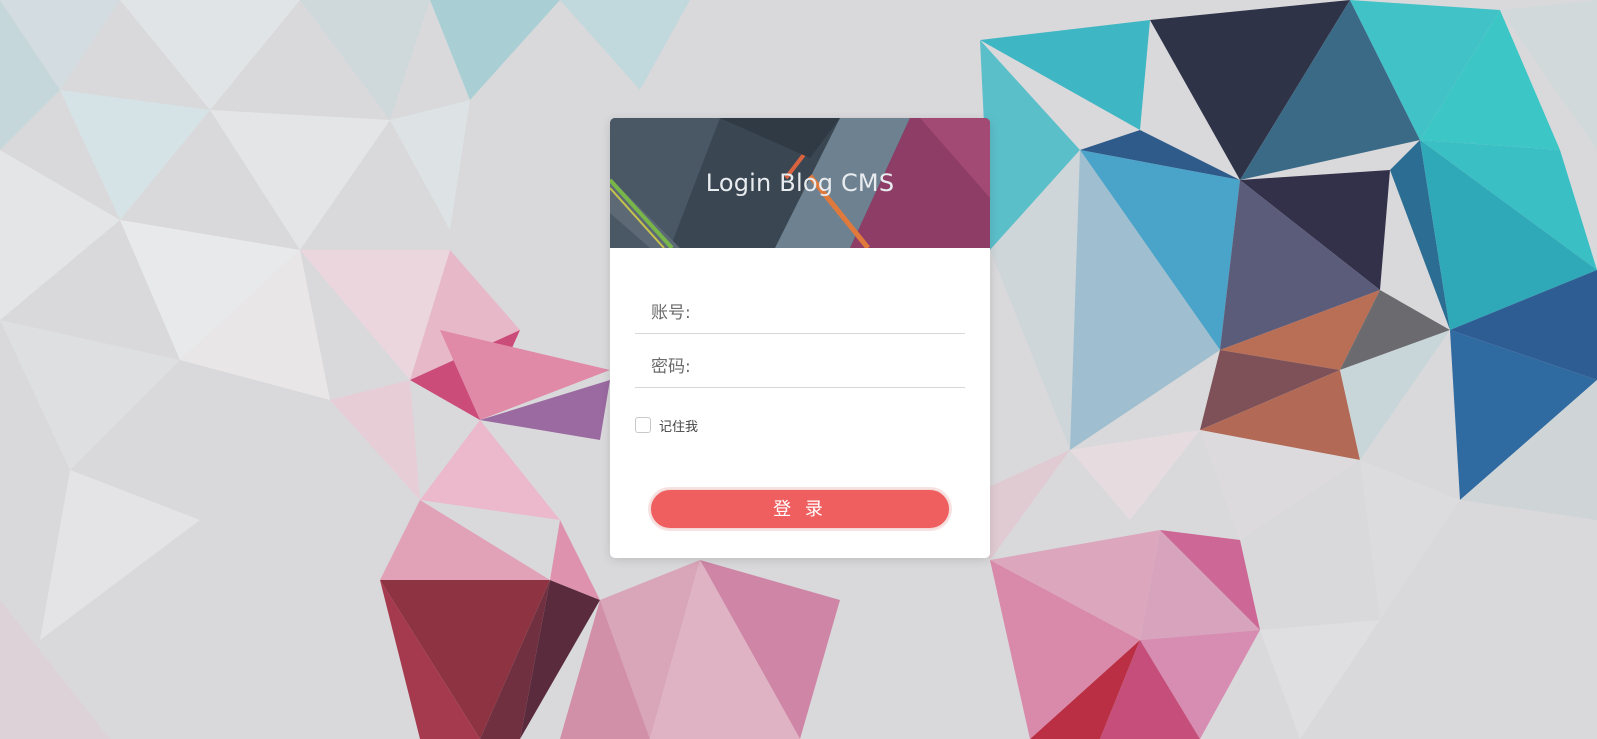  I want to click on account-field, so click(800, 313).